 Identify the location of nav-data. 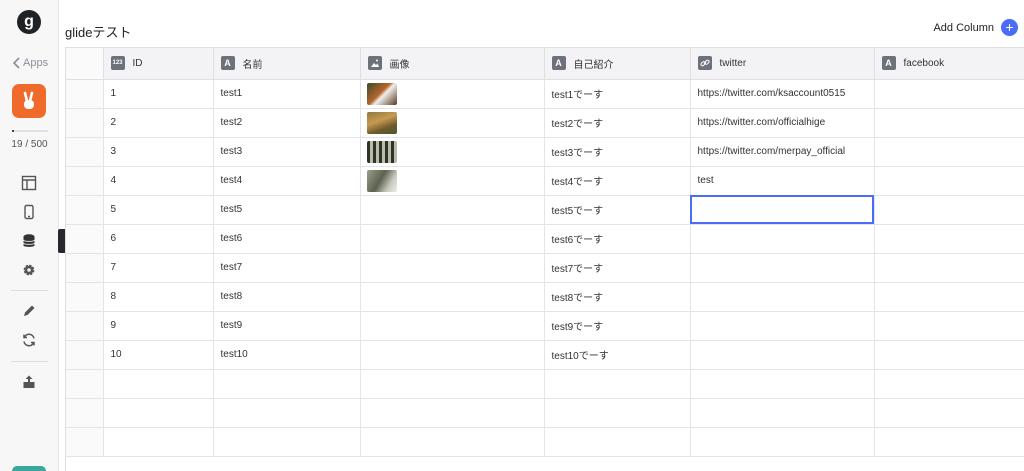
(29, 241).